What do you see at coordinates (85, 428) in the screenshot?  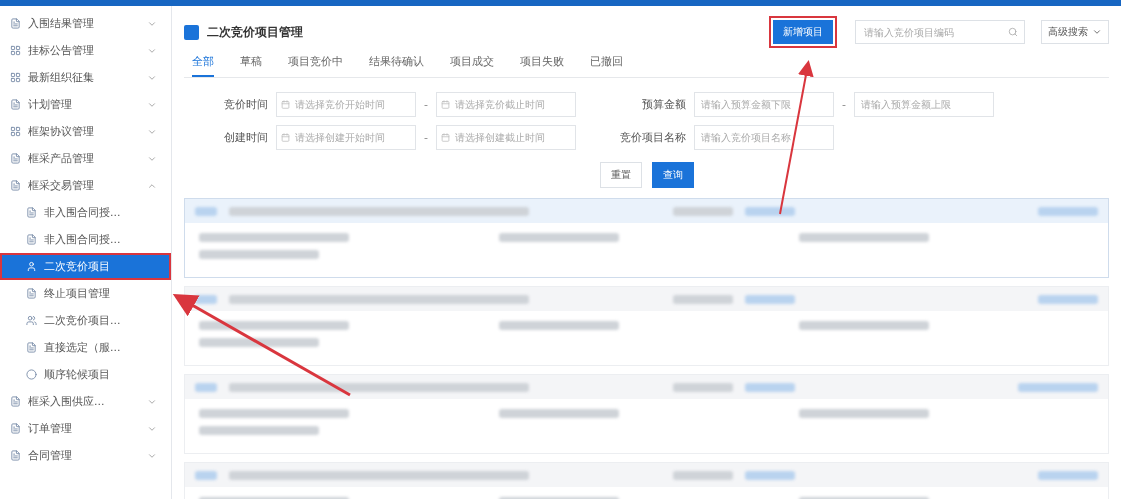 I see `sidebar-item: 订单管理` at bounding box center [85, 428].